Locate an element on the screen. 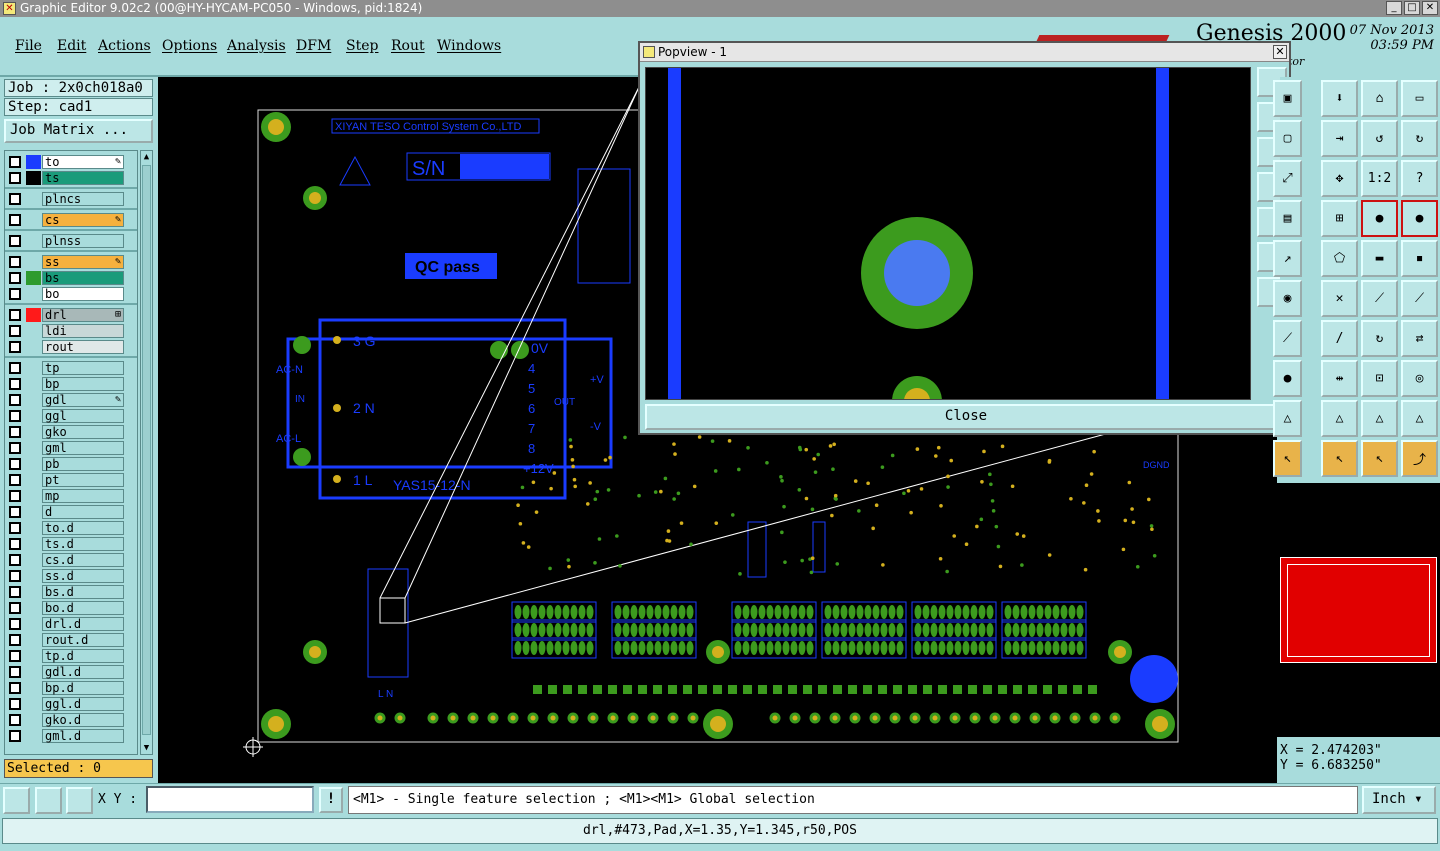  layer-name: ts is located at coordinates (83, 178).